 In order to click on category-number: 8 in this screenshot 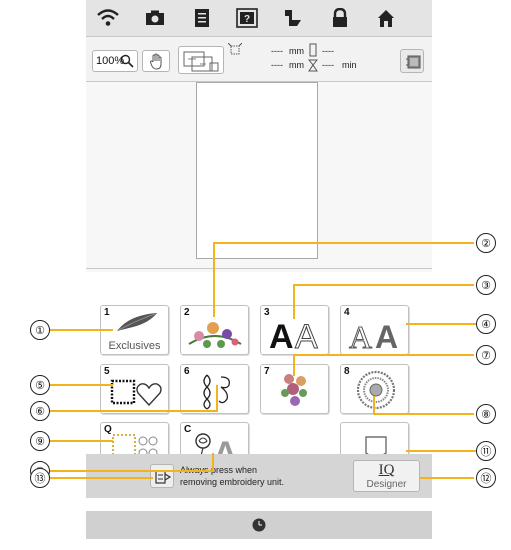, I will do `click(347, 371)`.